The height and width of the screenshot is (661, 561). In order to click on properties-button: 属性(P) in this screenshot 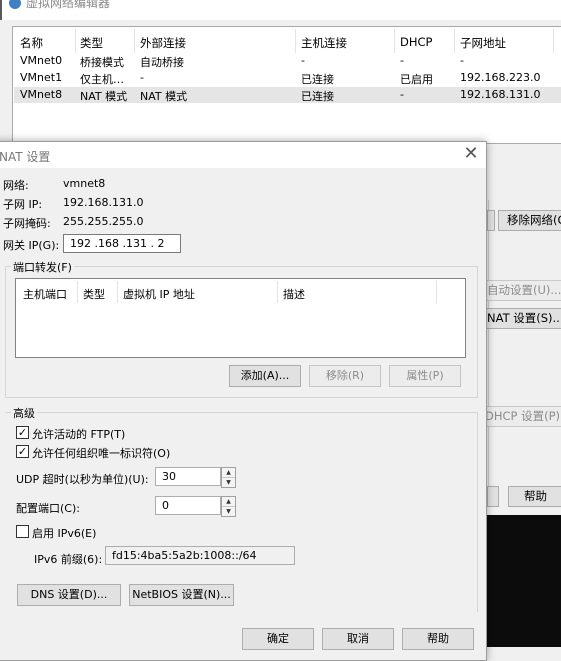, I will do `click(425, 376)`.